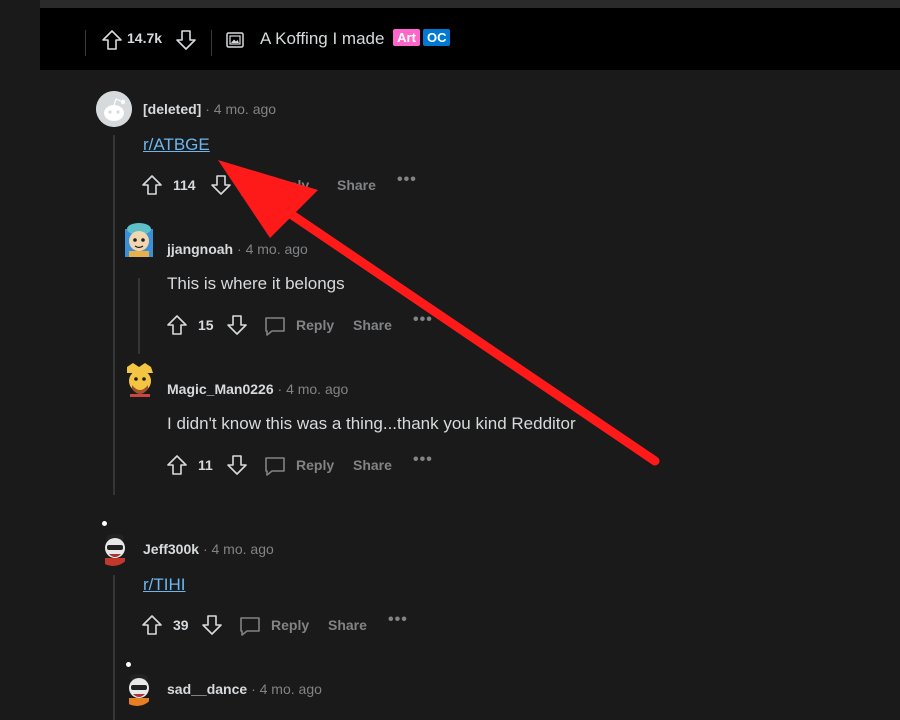  Describe the element at coordinates (205, 465) in the screenshot. I see `vote-count: 11` at that location.